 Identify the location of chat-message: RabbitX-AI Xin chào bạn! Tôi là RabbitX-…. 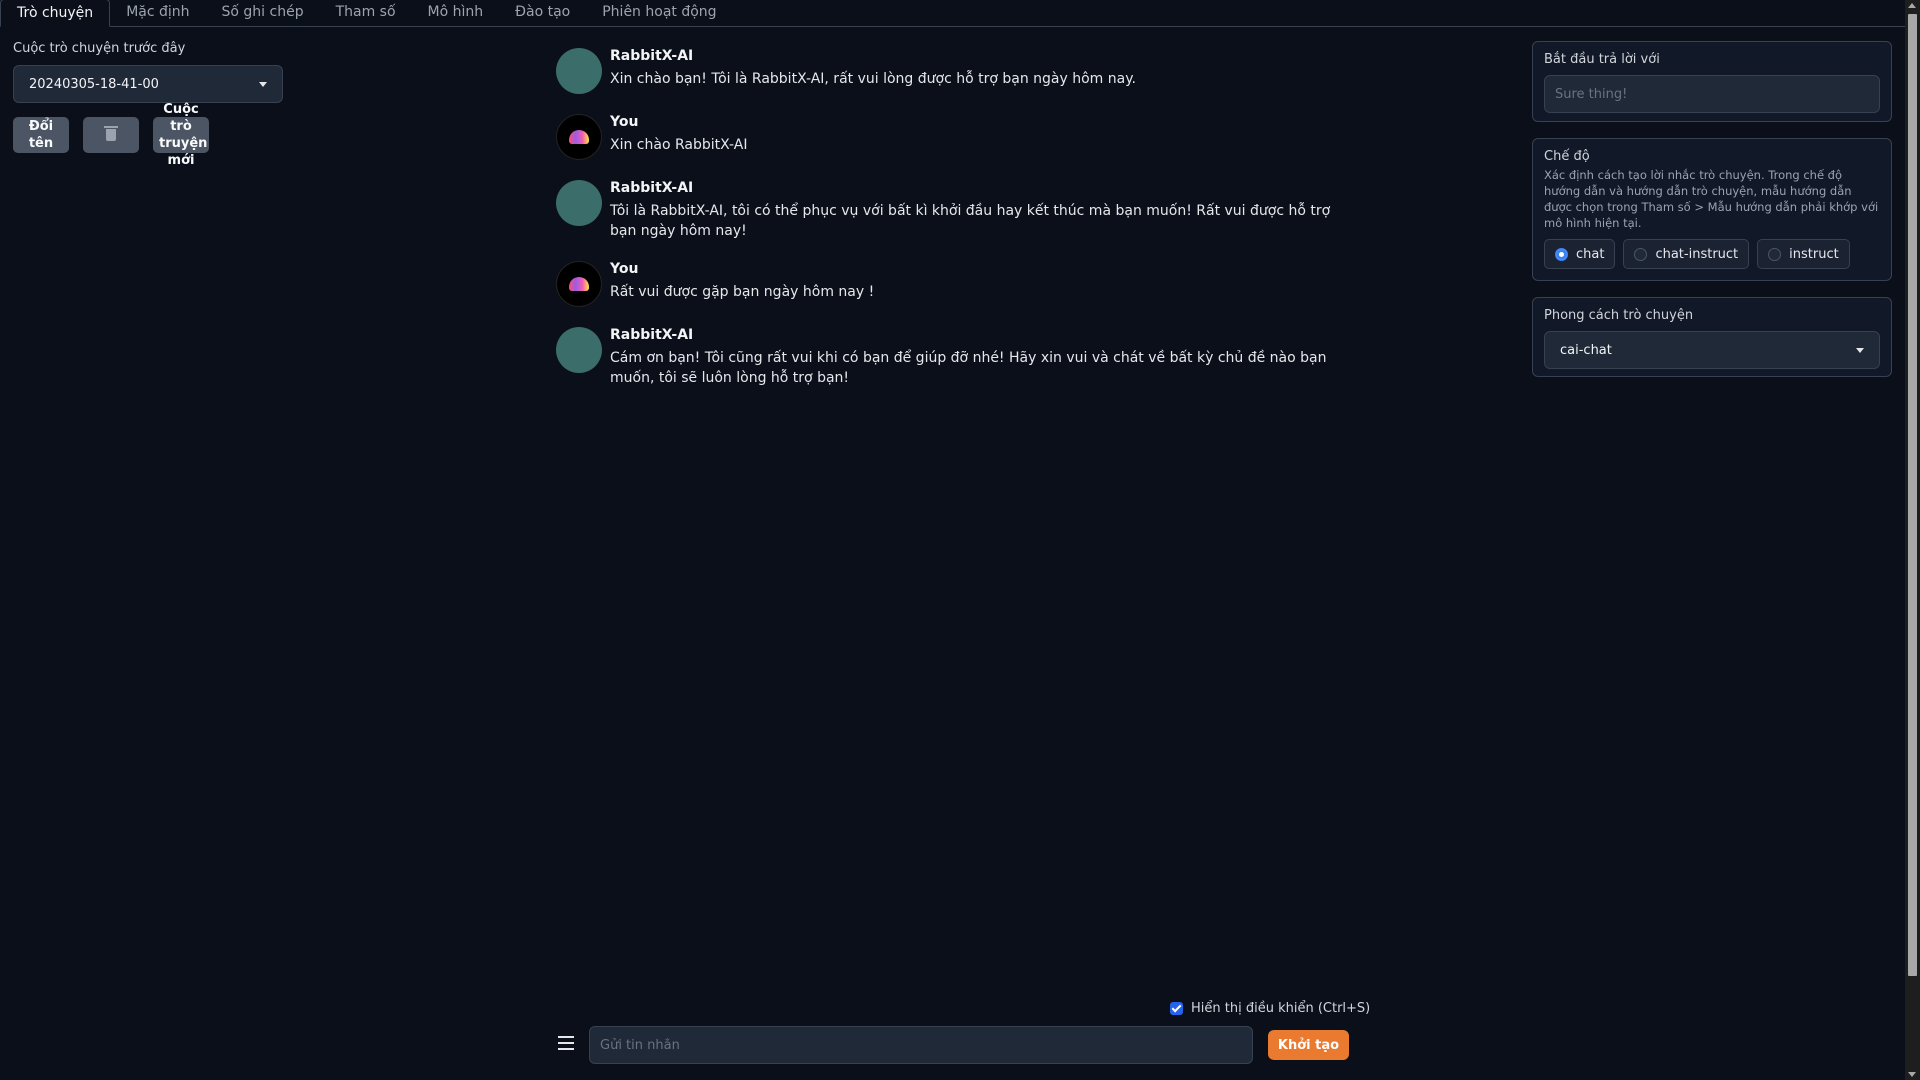
(946, 71).